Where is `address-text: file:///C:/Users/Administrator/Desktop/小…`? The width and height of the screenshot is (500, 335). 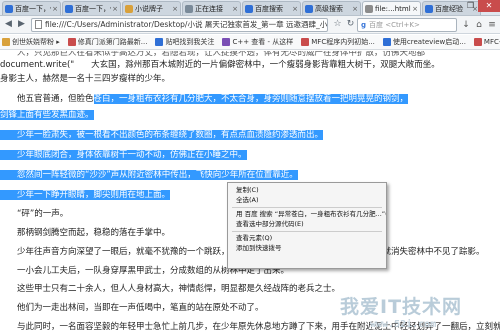 address-text: file:///C:/Users/Administrator/Desktop/小… is located at coordinates (186, 24).